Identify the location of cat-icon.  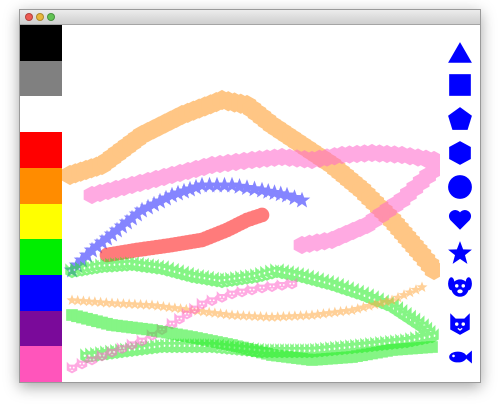
(460, 324).